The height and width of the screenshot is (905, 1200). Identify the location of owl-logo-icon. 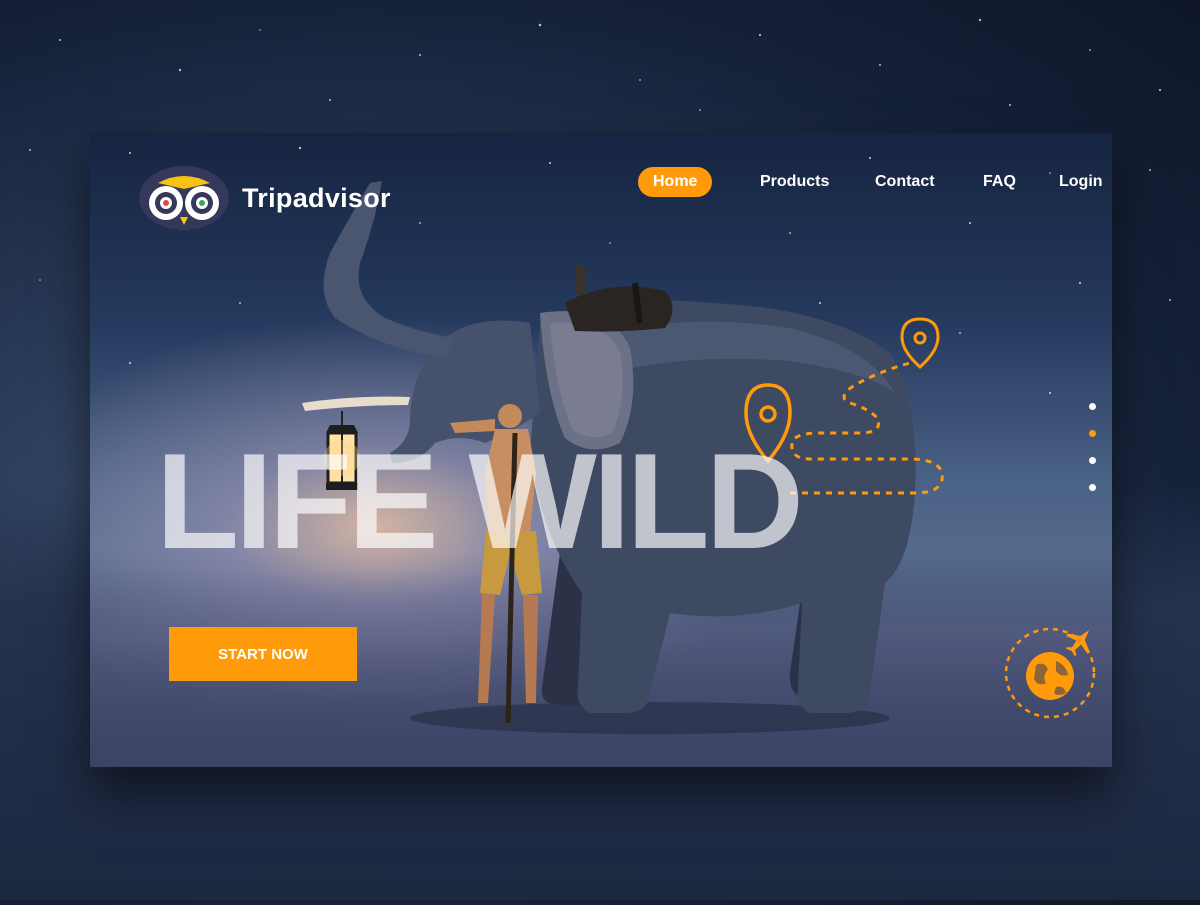
(184, 198).